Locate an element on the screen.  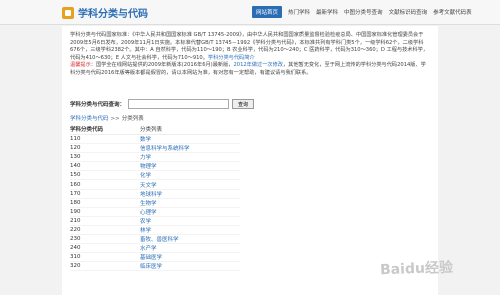
nav-clc-lookup: 中图分类号查询 is located at coordinates (363, 12).